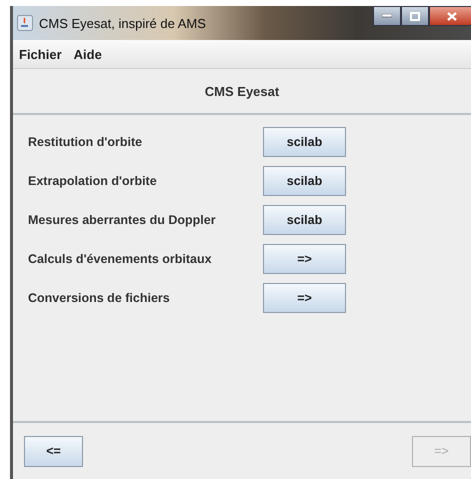 The height and width of the screenshot is (479, 471). I want to click on minimize-icon, so click(387, 16).